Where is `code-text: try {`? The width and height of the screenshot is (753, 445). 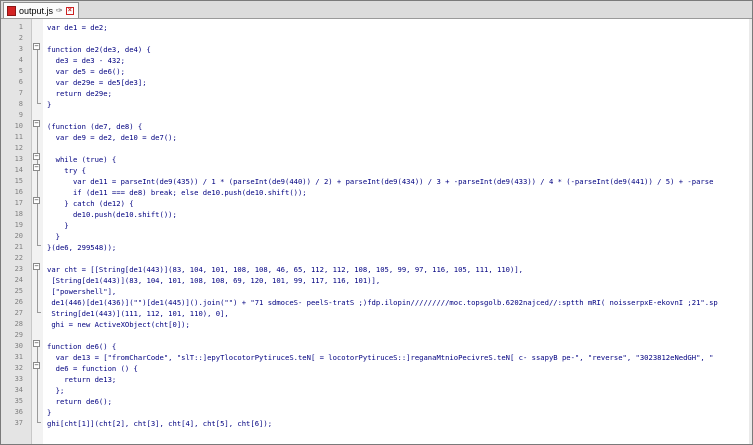 code-text: try { is located at coordinates (66, 170).